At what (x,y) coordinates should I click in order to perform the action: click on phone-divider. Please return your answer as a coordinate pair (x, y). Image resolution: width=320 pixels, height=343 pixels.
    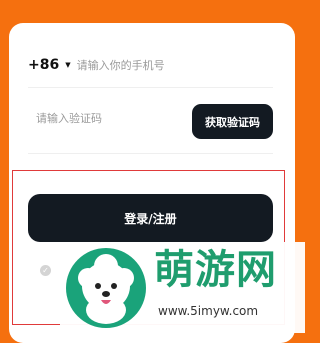
    Looking at the image, I should click on (150, 87).